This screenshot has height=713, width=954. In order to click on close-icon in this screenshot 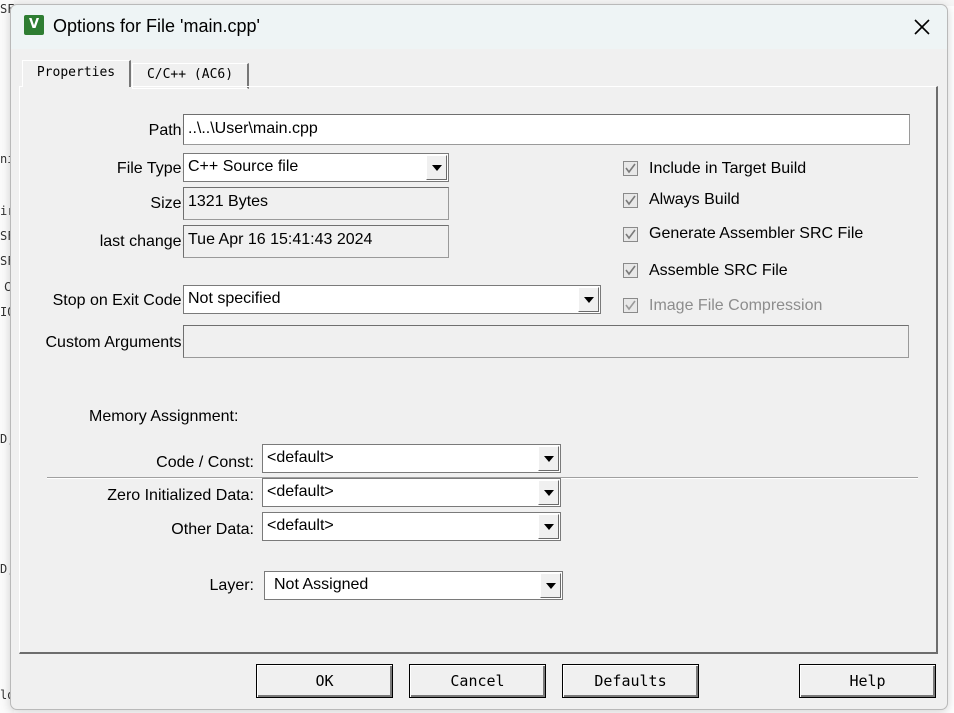, I will do `click(922, 27)`.